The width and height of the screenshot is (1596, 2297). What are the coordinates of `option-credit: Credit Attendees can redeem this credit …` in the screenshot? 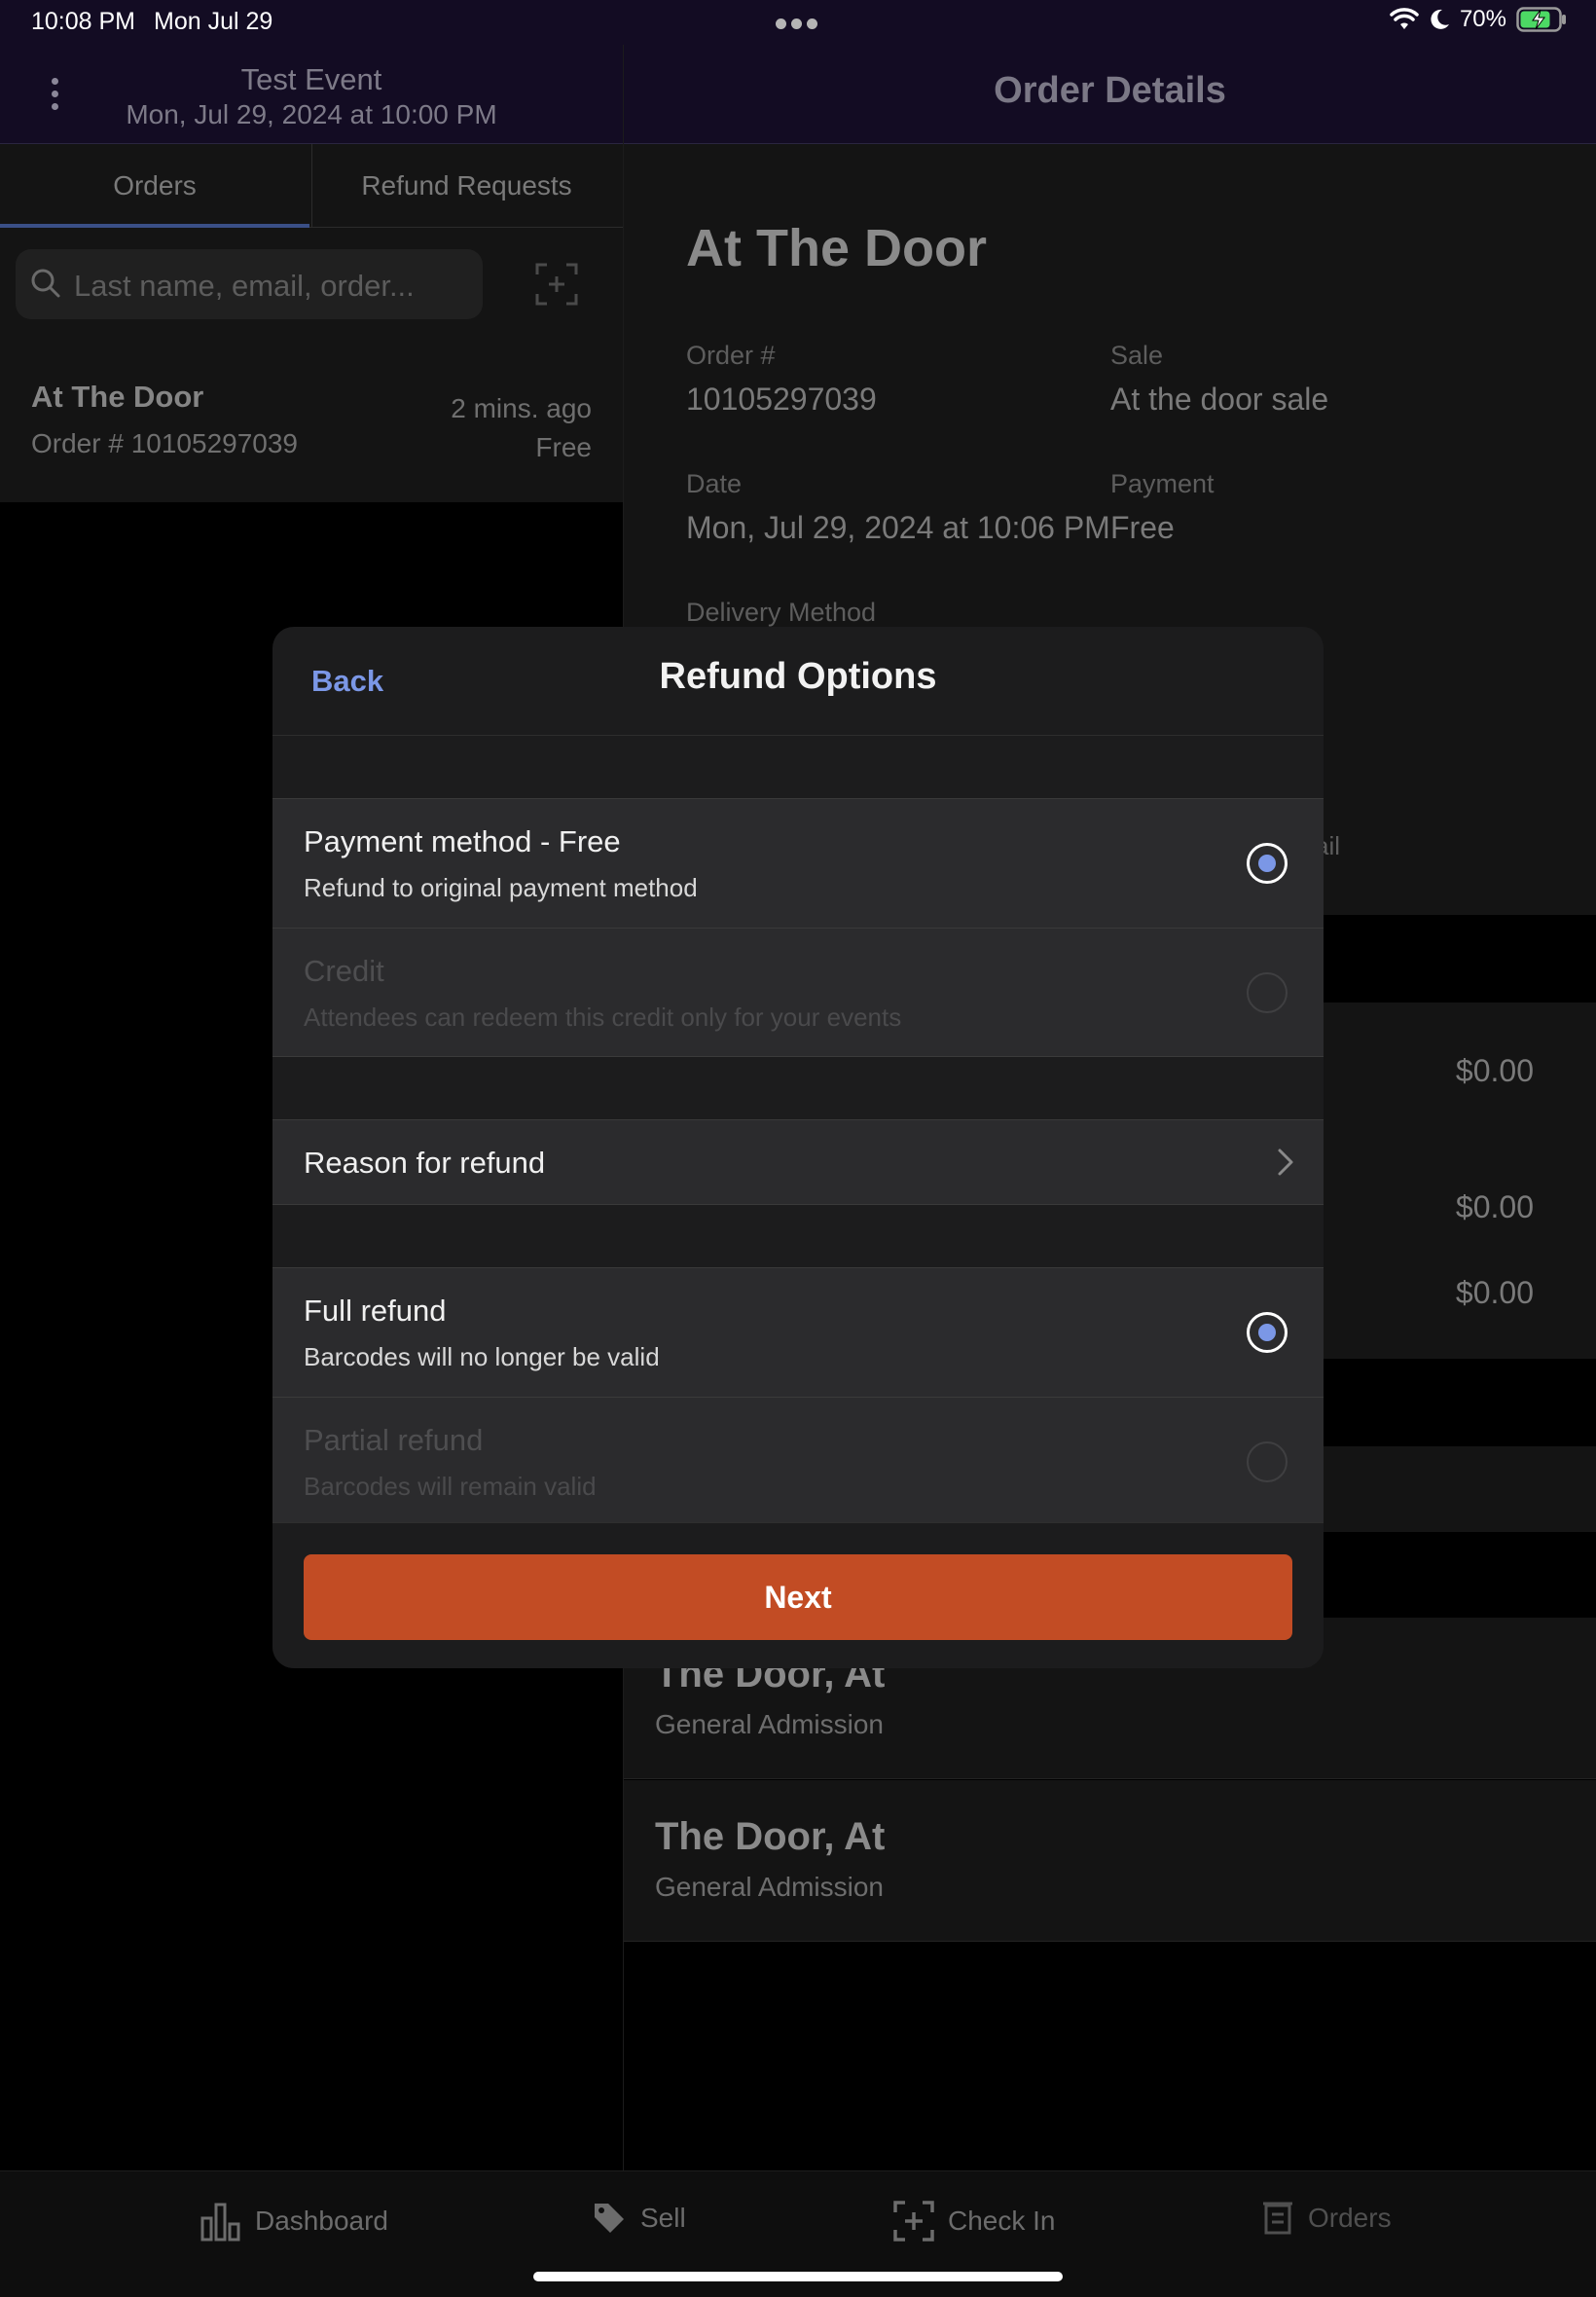 It's located at (798, 992).